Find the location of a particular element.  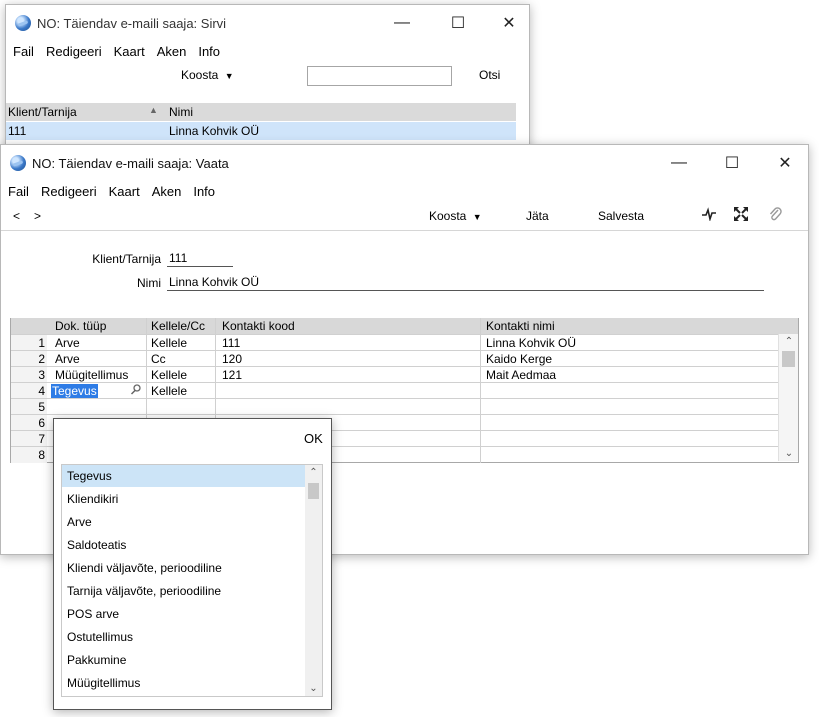

column-header-doc-type: Dok. tüüp is located at coordinates (96, 326).